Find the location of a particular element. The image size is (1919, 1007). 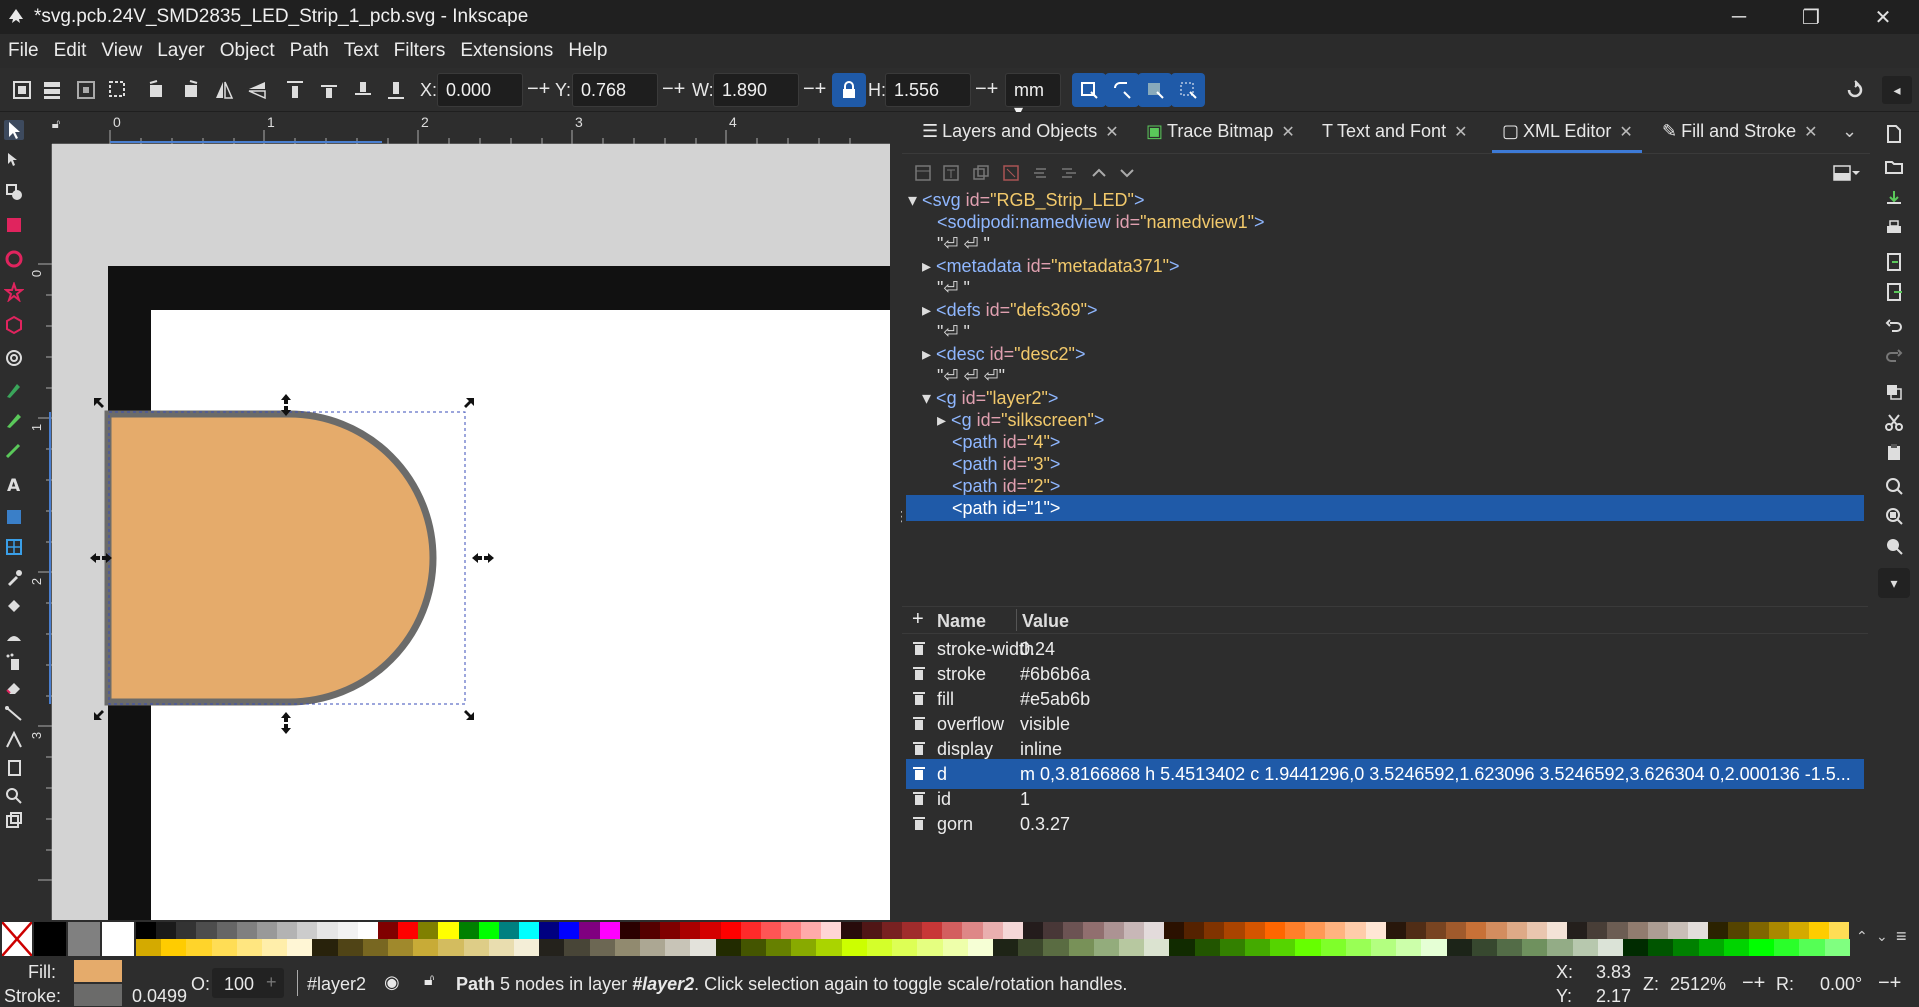

pages-tool-icon is located at coordinates (14, 768).